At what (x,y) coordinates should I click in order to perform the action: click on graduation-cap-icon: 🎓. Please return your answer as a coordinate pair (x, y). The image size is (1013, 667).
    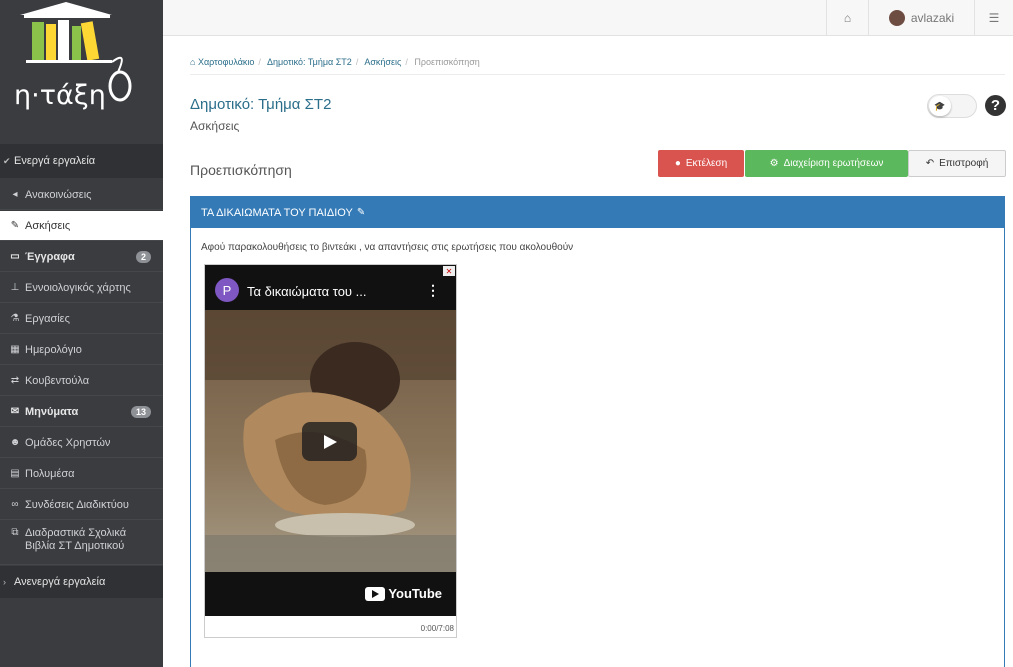
    Looking at the image, I should click on (940, 106).